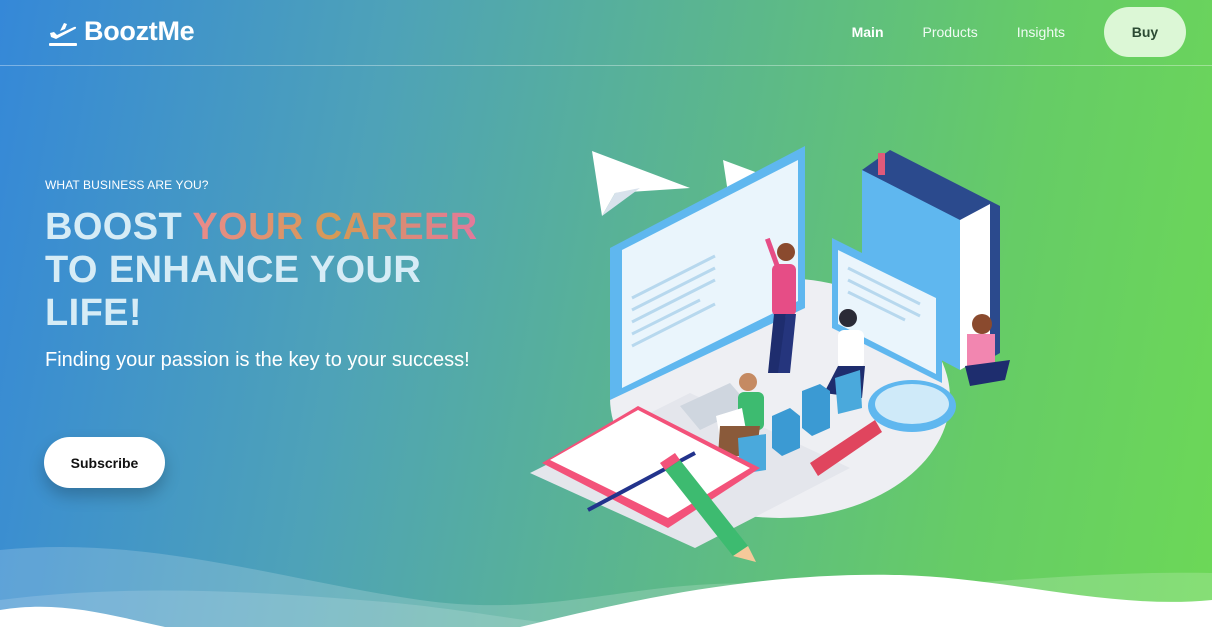 This screenshot has width=1212, height=627. Describe the element at coordinates (950, 32) in the screenshot. I see `nav-link-products: Products` at that location.